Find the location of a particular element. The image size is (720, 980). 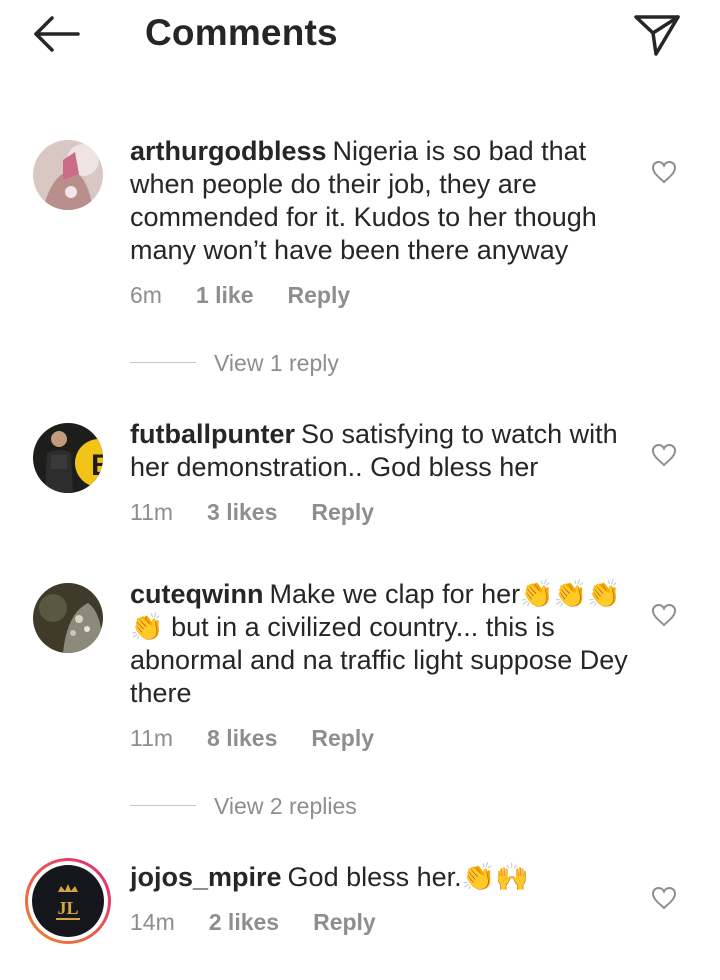

svg-text: B is located at coordinates (97, 465).